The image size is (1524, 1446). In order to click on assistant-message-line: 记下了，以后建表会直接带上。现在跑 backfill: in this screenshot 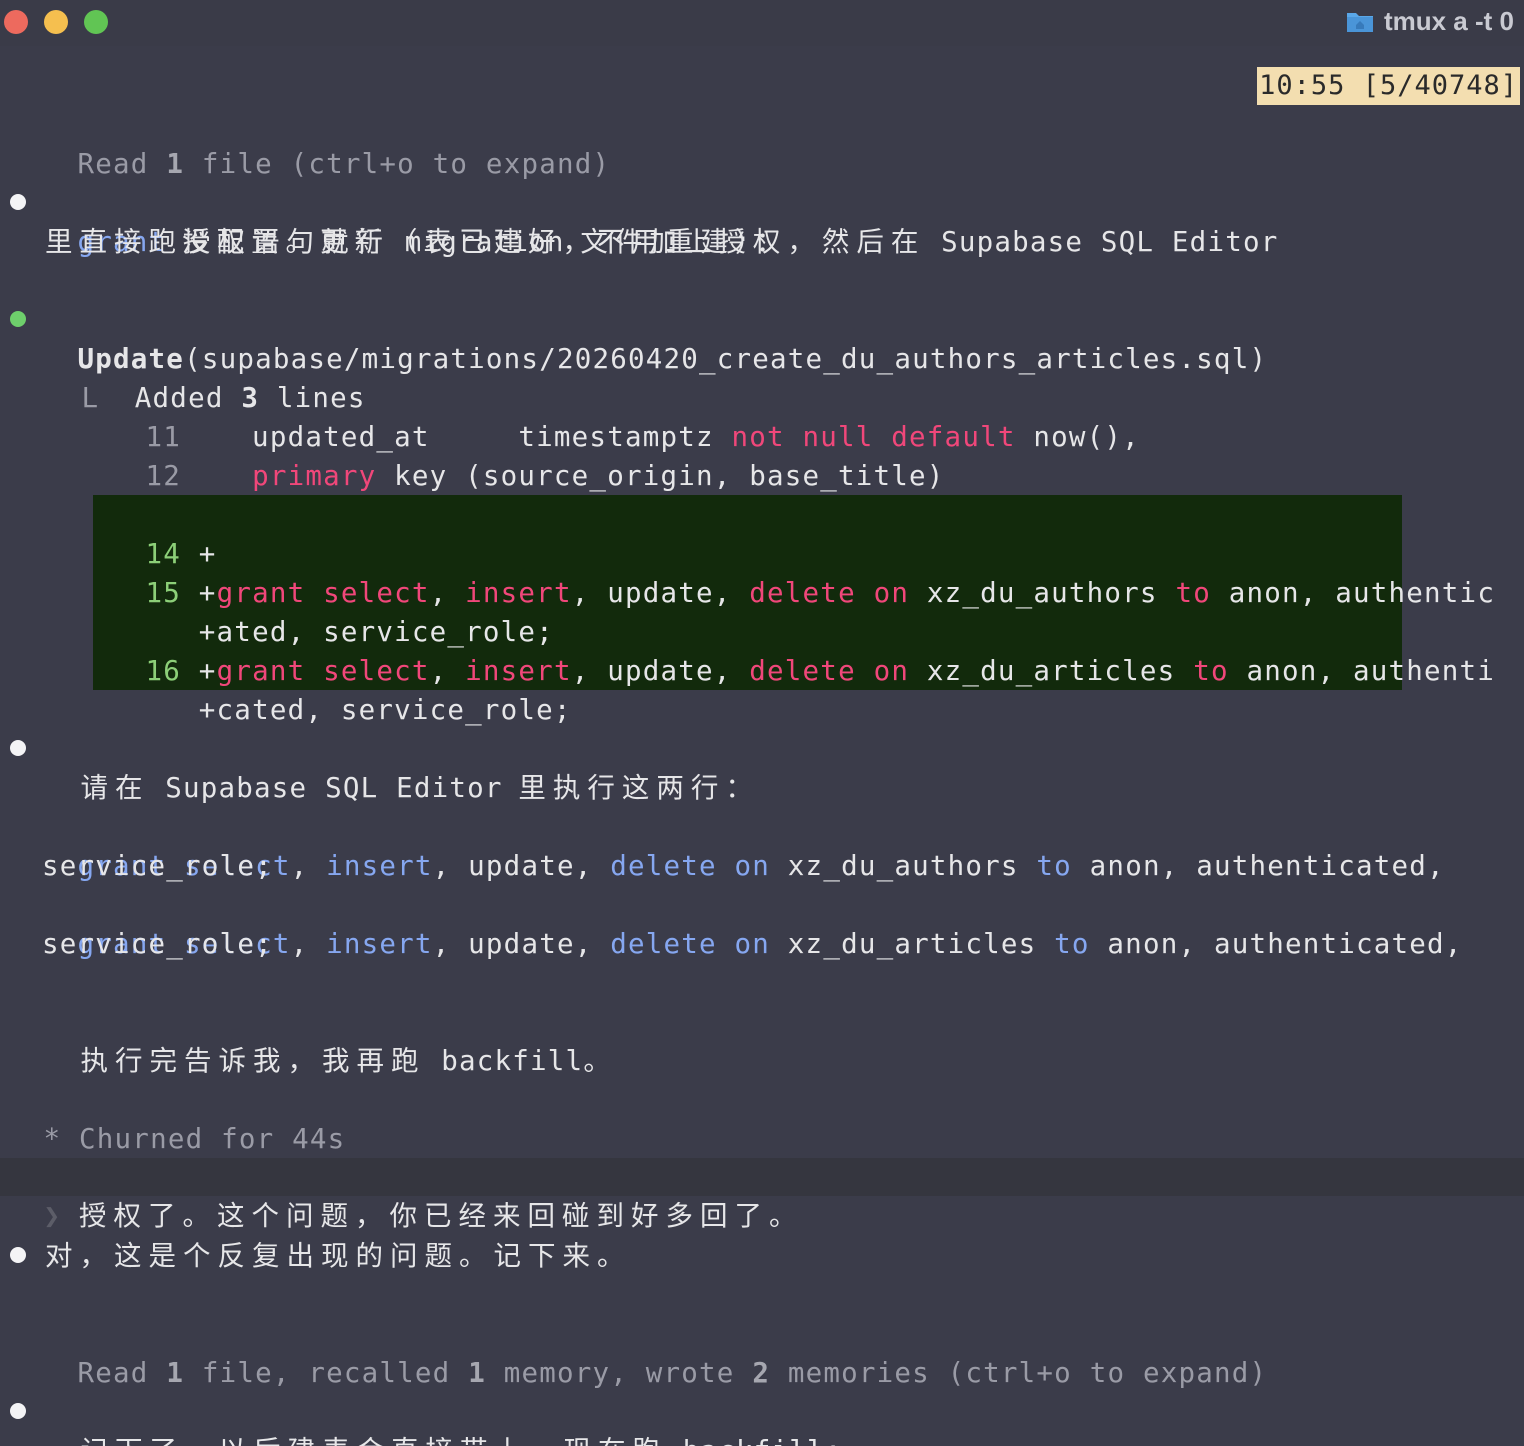, I will do `click(444, 1419)`.